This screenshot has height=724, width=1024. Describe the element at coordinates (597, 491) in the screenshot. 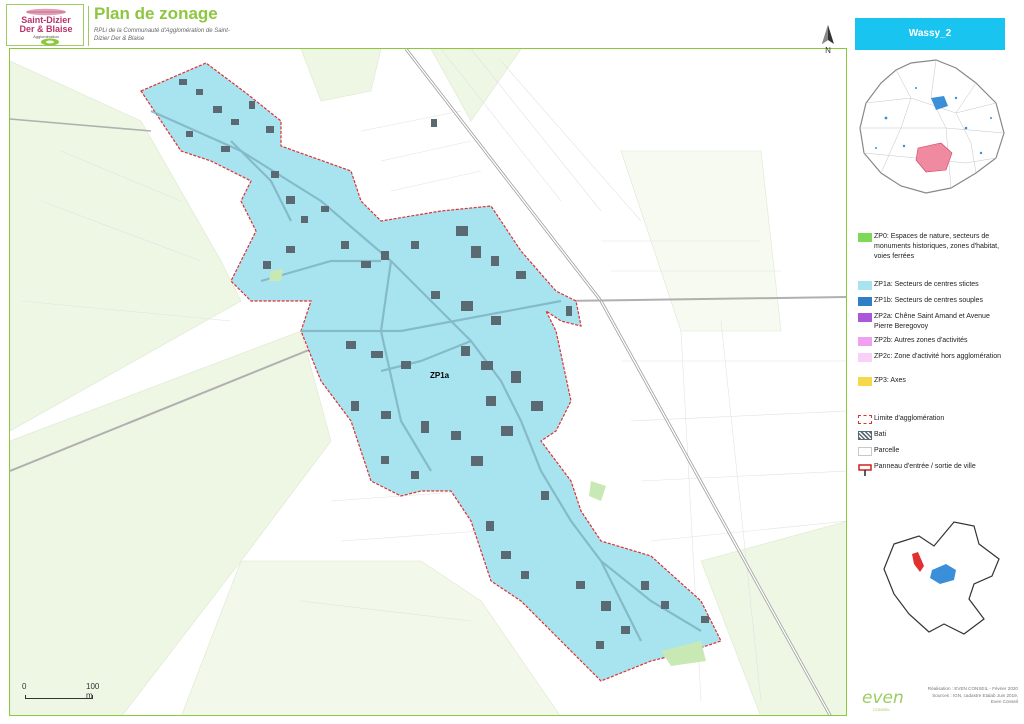

I see `green-patch` at that location.